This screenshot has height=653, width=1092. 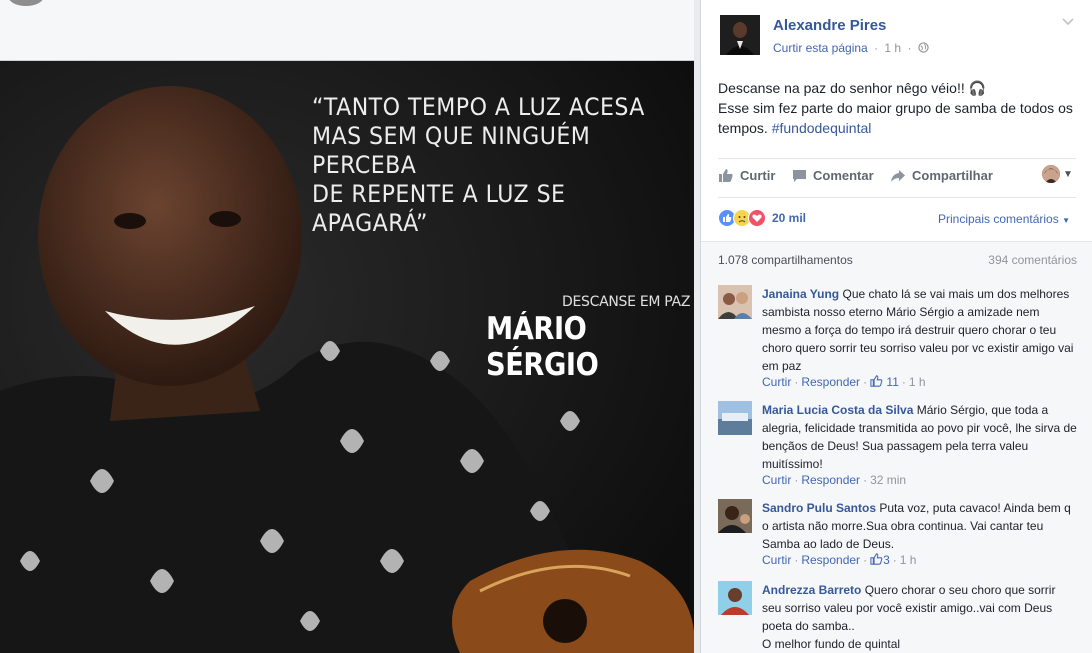 I want to click on post-time: 1 h, so click(x=892, y=48).